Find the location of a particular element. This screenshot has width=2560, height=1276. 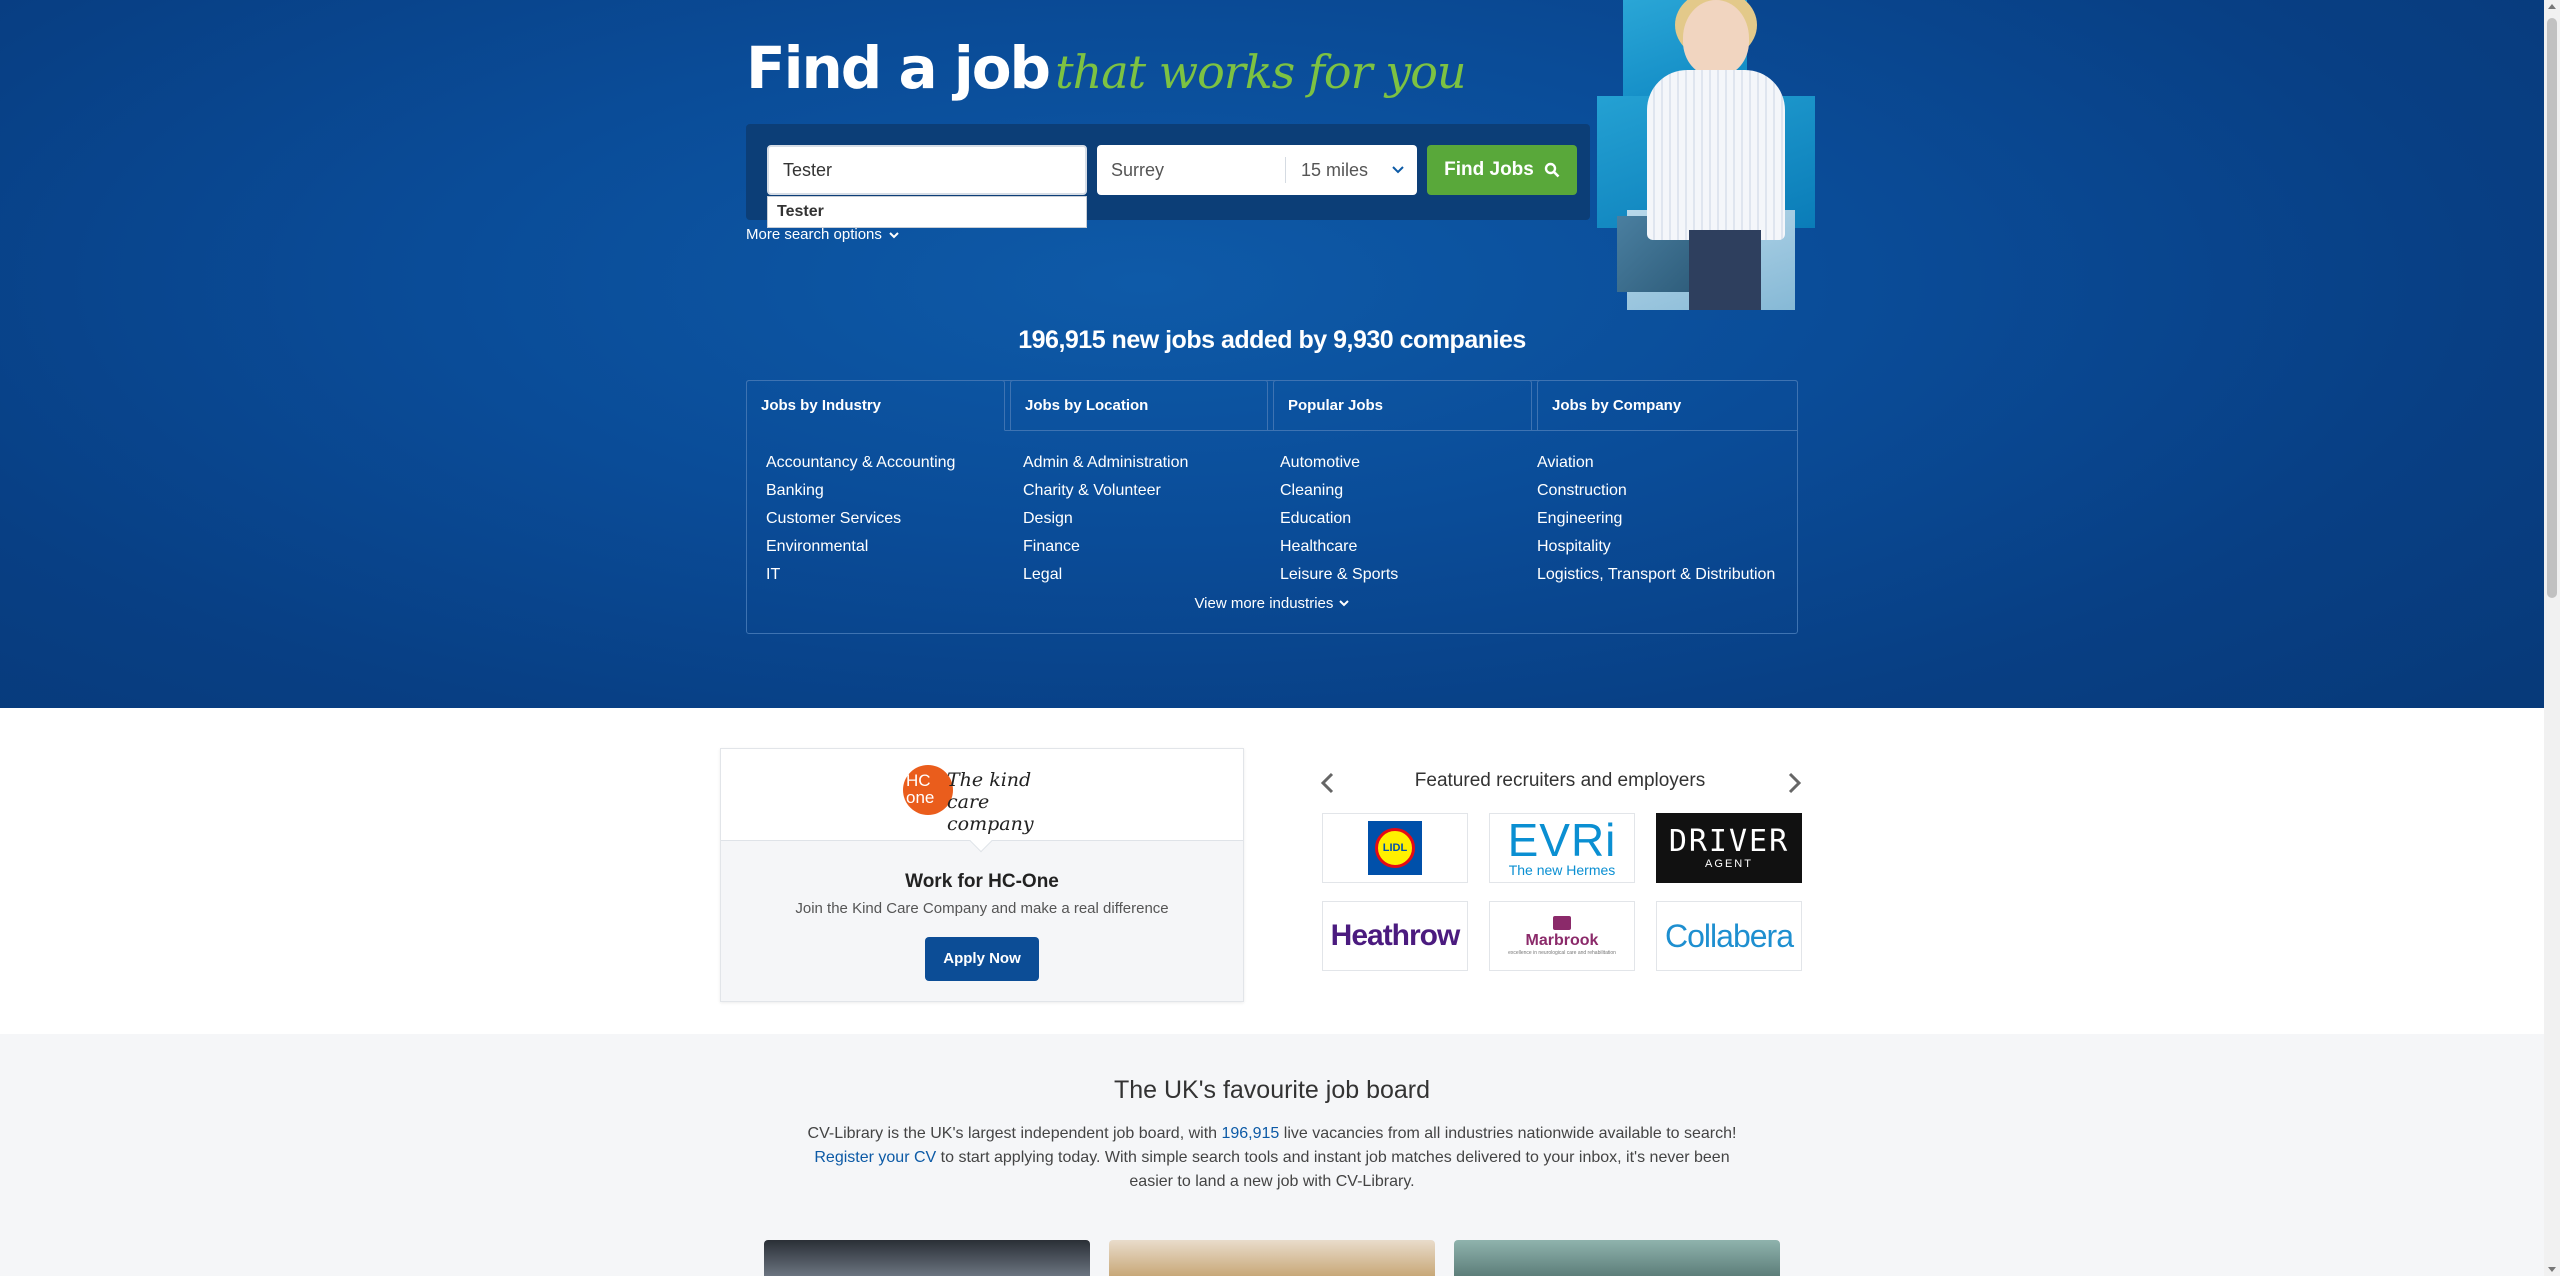

hero-title-main: Find a job is located at coordinates (898, 68).